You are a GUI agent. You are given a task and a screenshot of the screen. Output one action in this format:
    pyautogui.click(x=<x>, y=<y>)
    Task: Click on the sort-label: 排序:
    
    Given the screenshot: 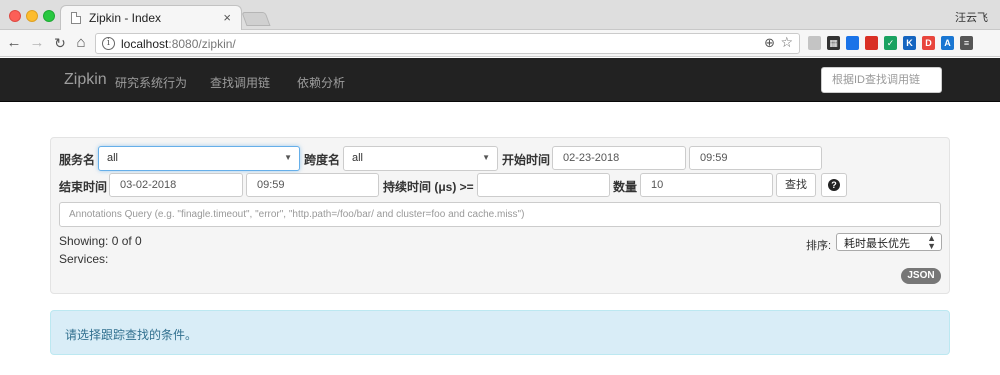 What is the action you would take?
    pyautogui.click(x=819, y=246)
    